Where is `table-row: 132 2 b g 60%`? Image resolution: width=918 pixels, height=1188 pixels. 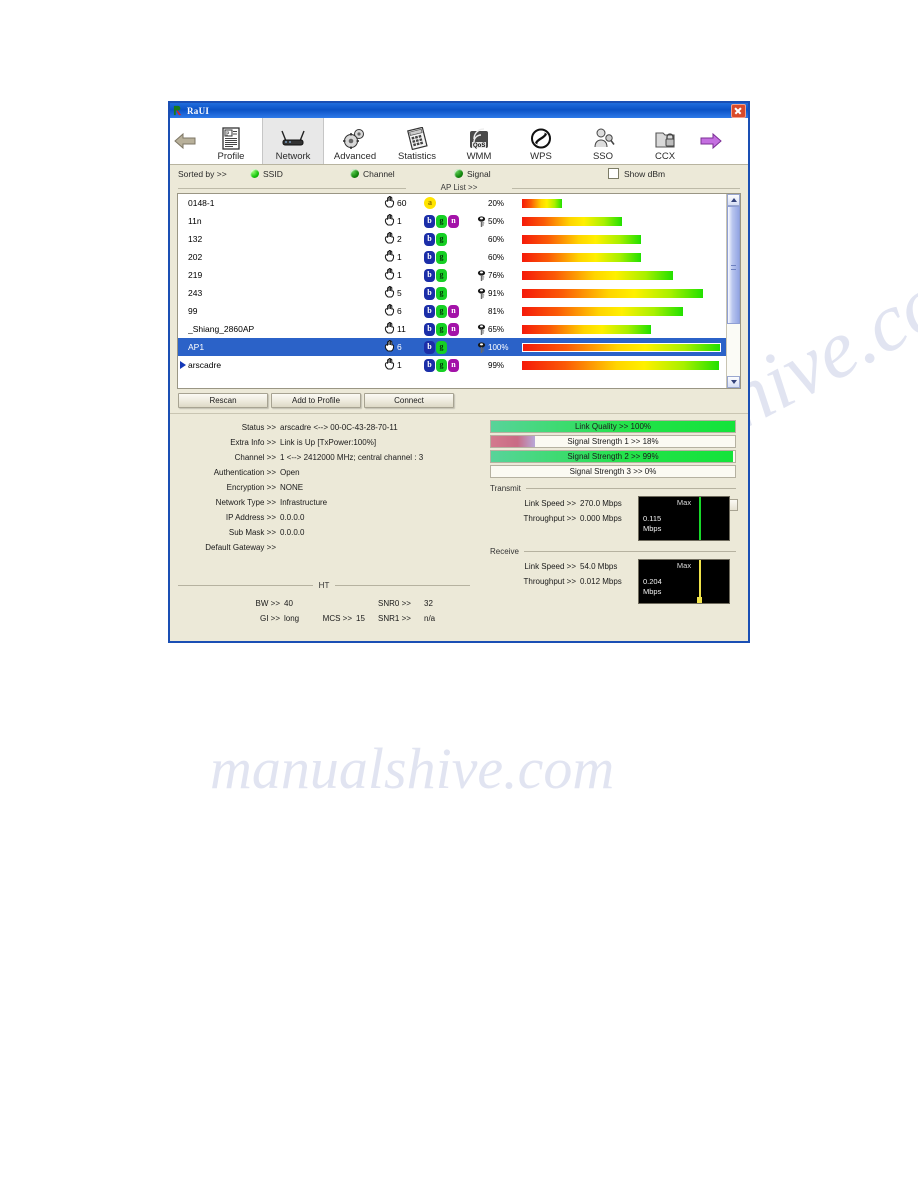 table-row: 132 2 b g 60% is located at coordinates (452, 239).